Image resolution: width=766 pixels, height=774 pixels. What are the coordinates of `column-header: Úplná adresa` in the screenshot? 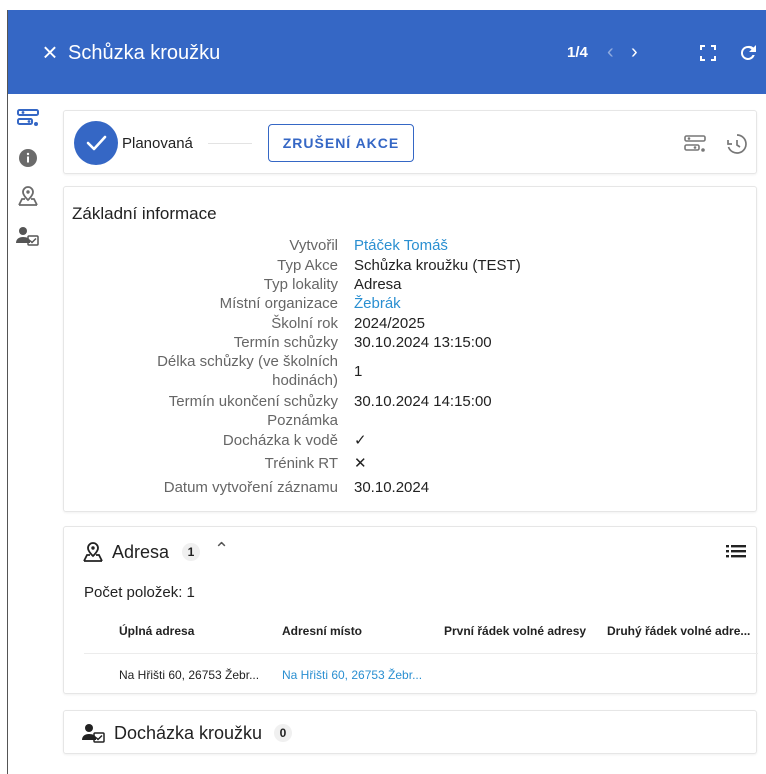 It's located at (194, 631).